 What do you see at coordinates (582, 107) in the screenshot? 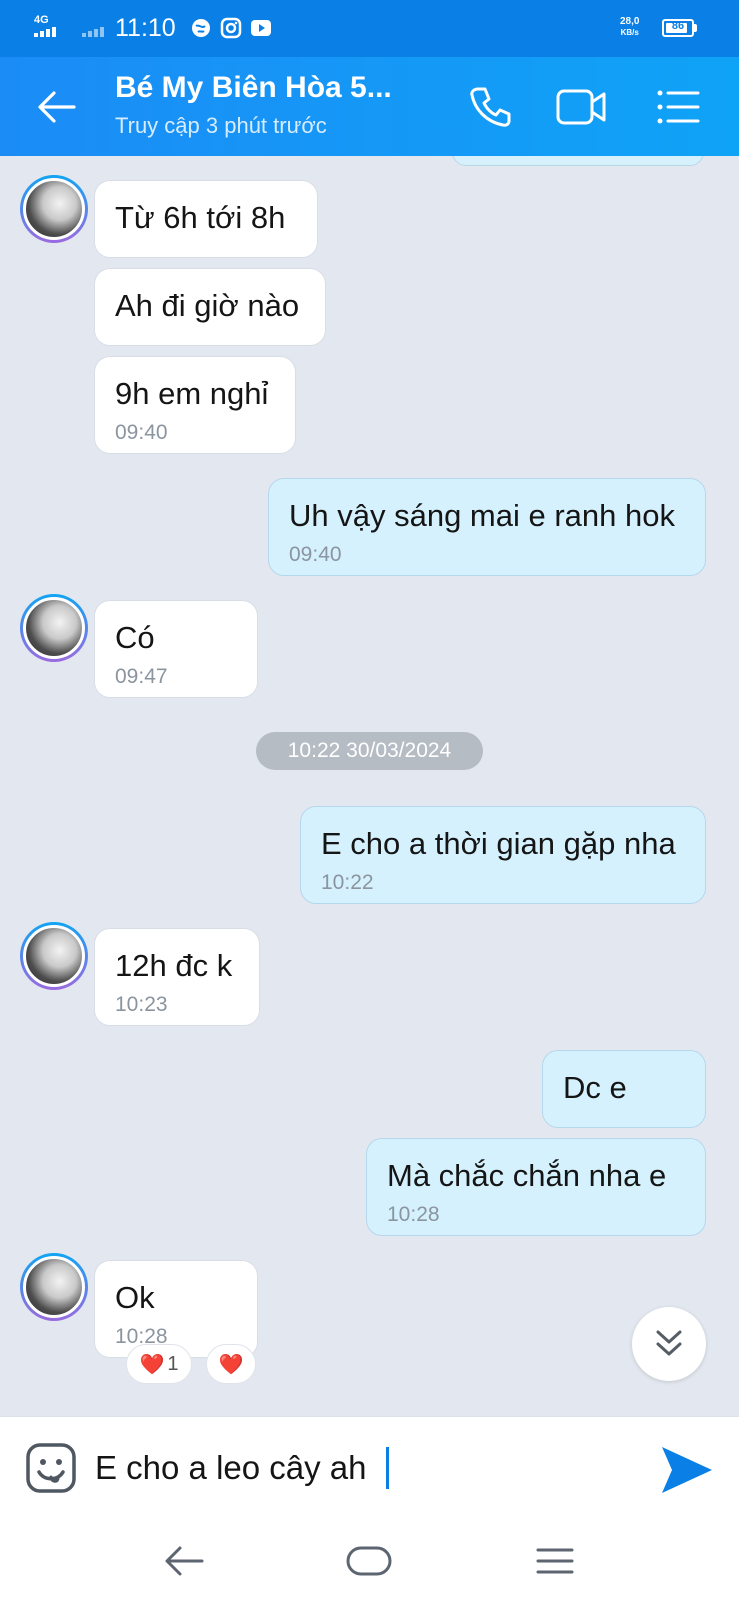
I see `video-call-icon` at bounding box center [582, 107].